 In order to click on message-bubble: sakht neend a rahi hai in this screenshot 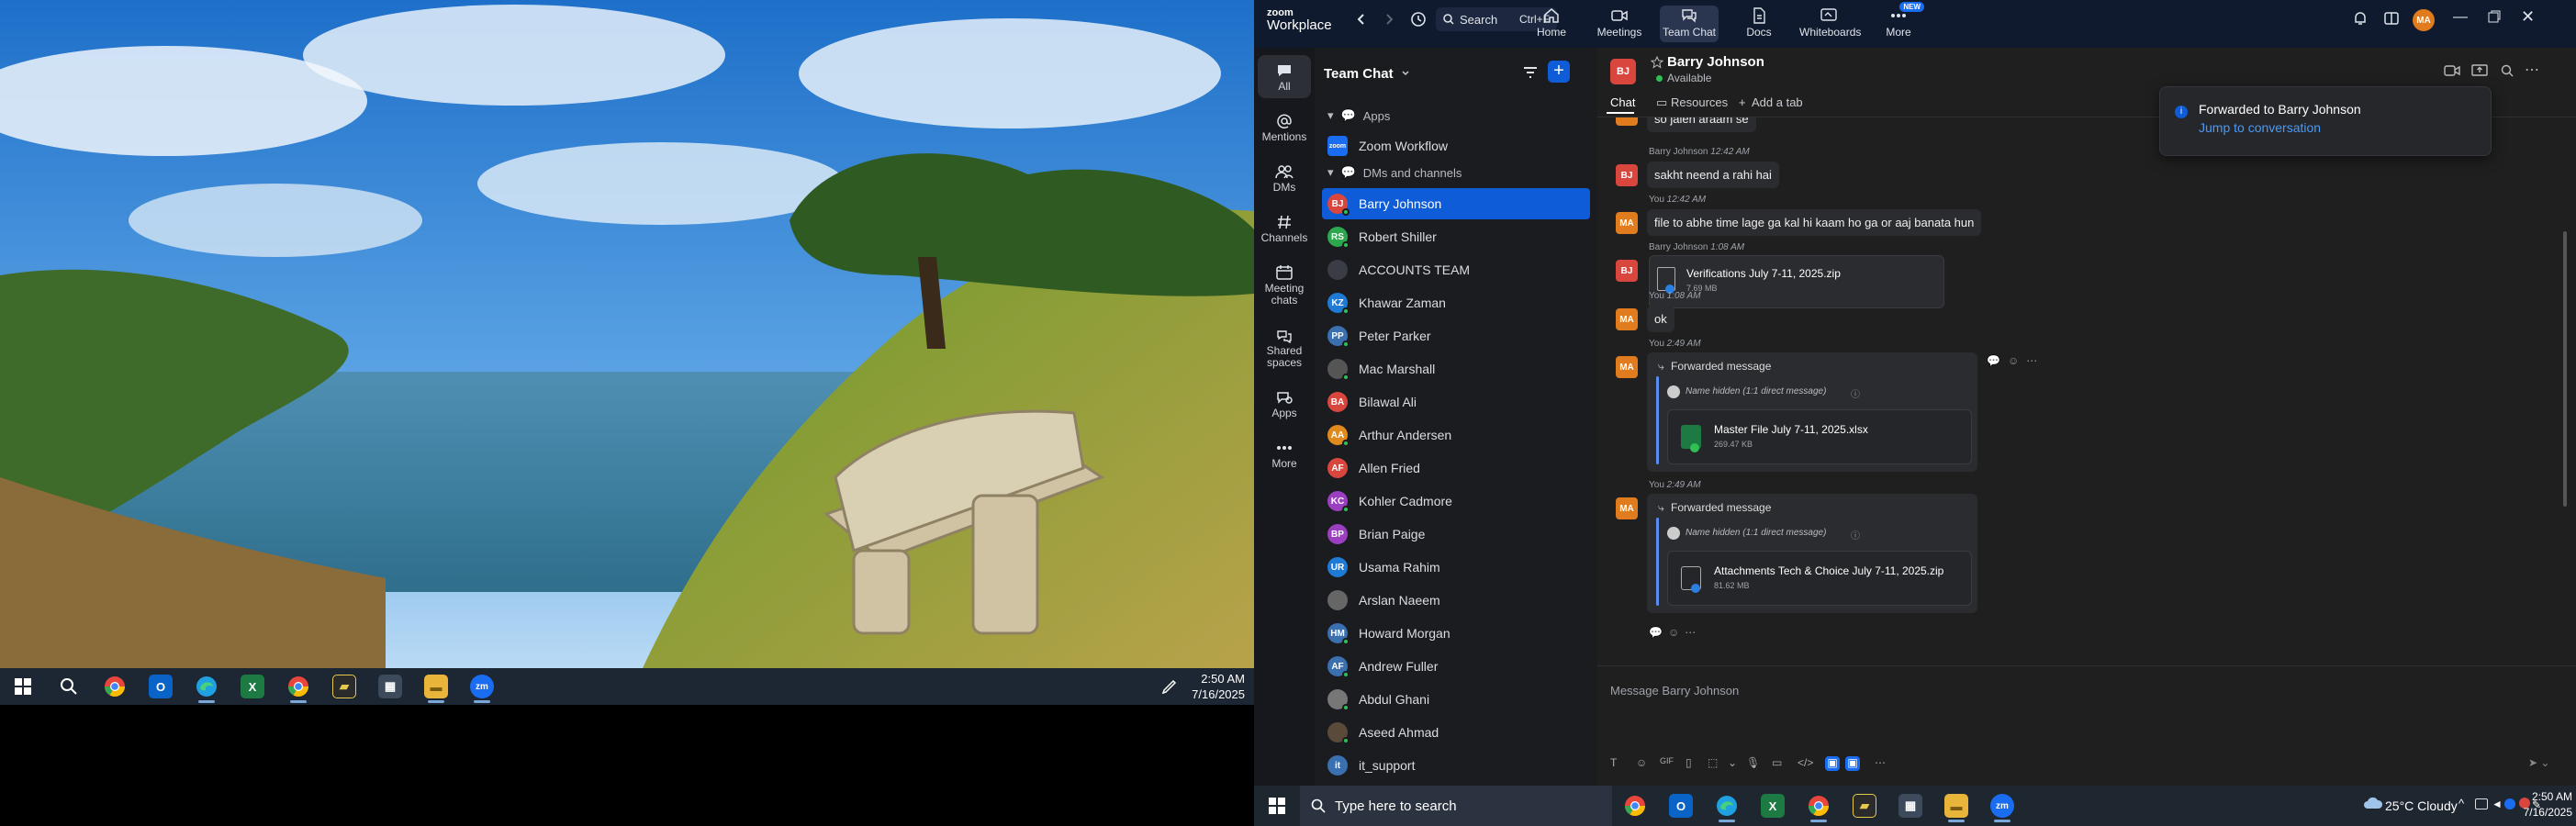, I will do `click(1713, 175)`.